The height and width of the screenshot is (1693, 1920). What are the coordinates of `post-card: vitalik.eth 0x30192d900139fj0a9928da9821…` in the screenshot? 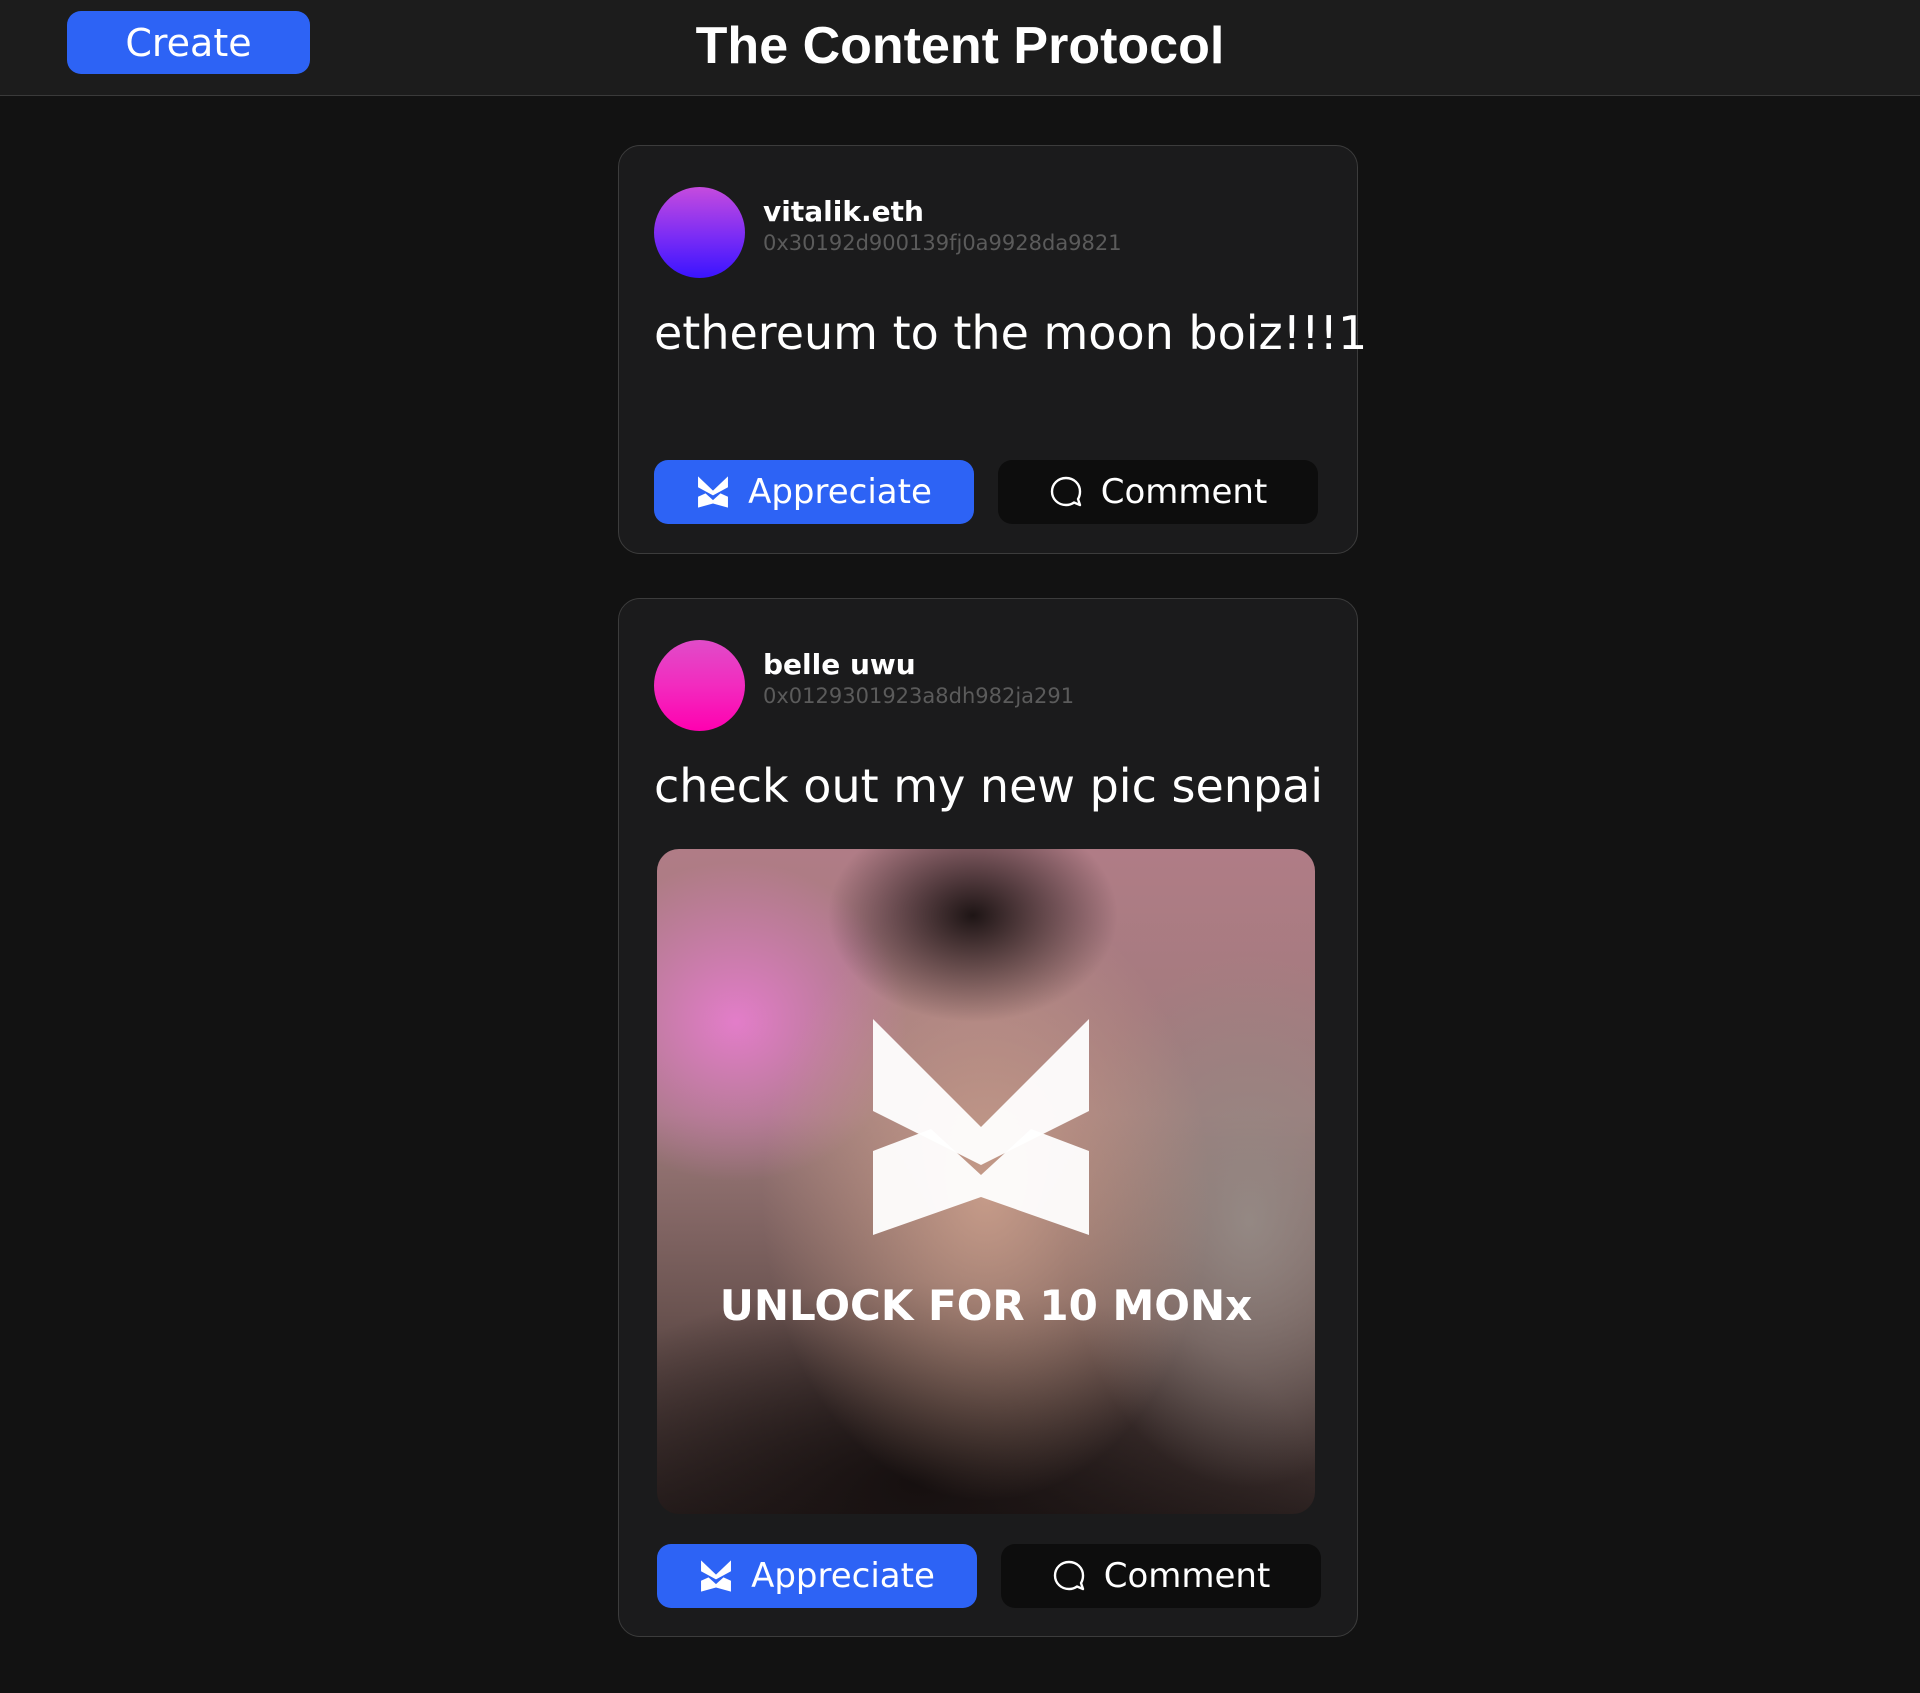 It's located at (992, 349).